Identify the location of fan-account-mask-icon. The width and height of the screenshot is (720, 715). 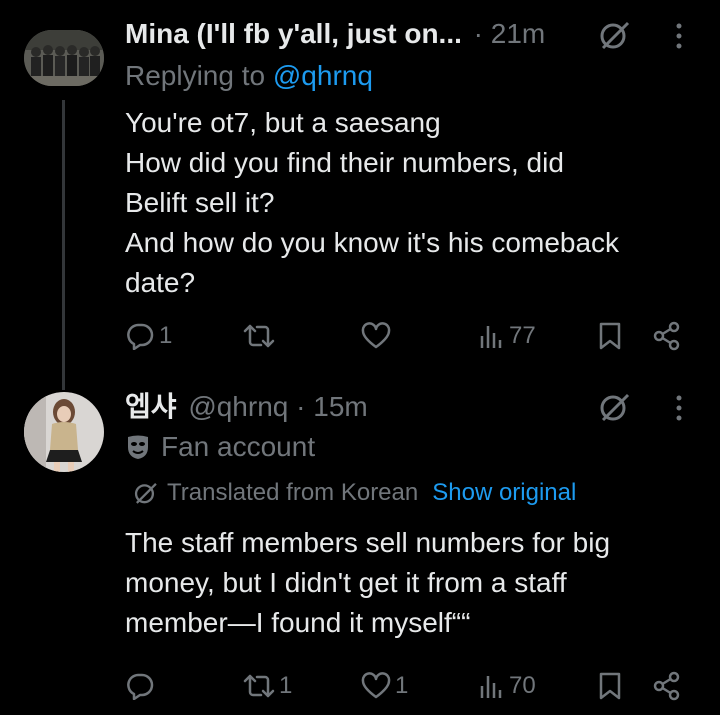
(138, 447).